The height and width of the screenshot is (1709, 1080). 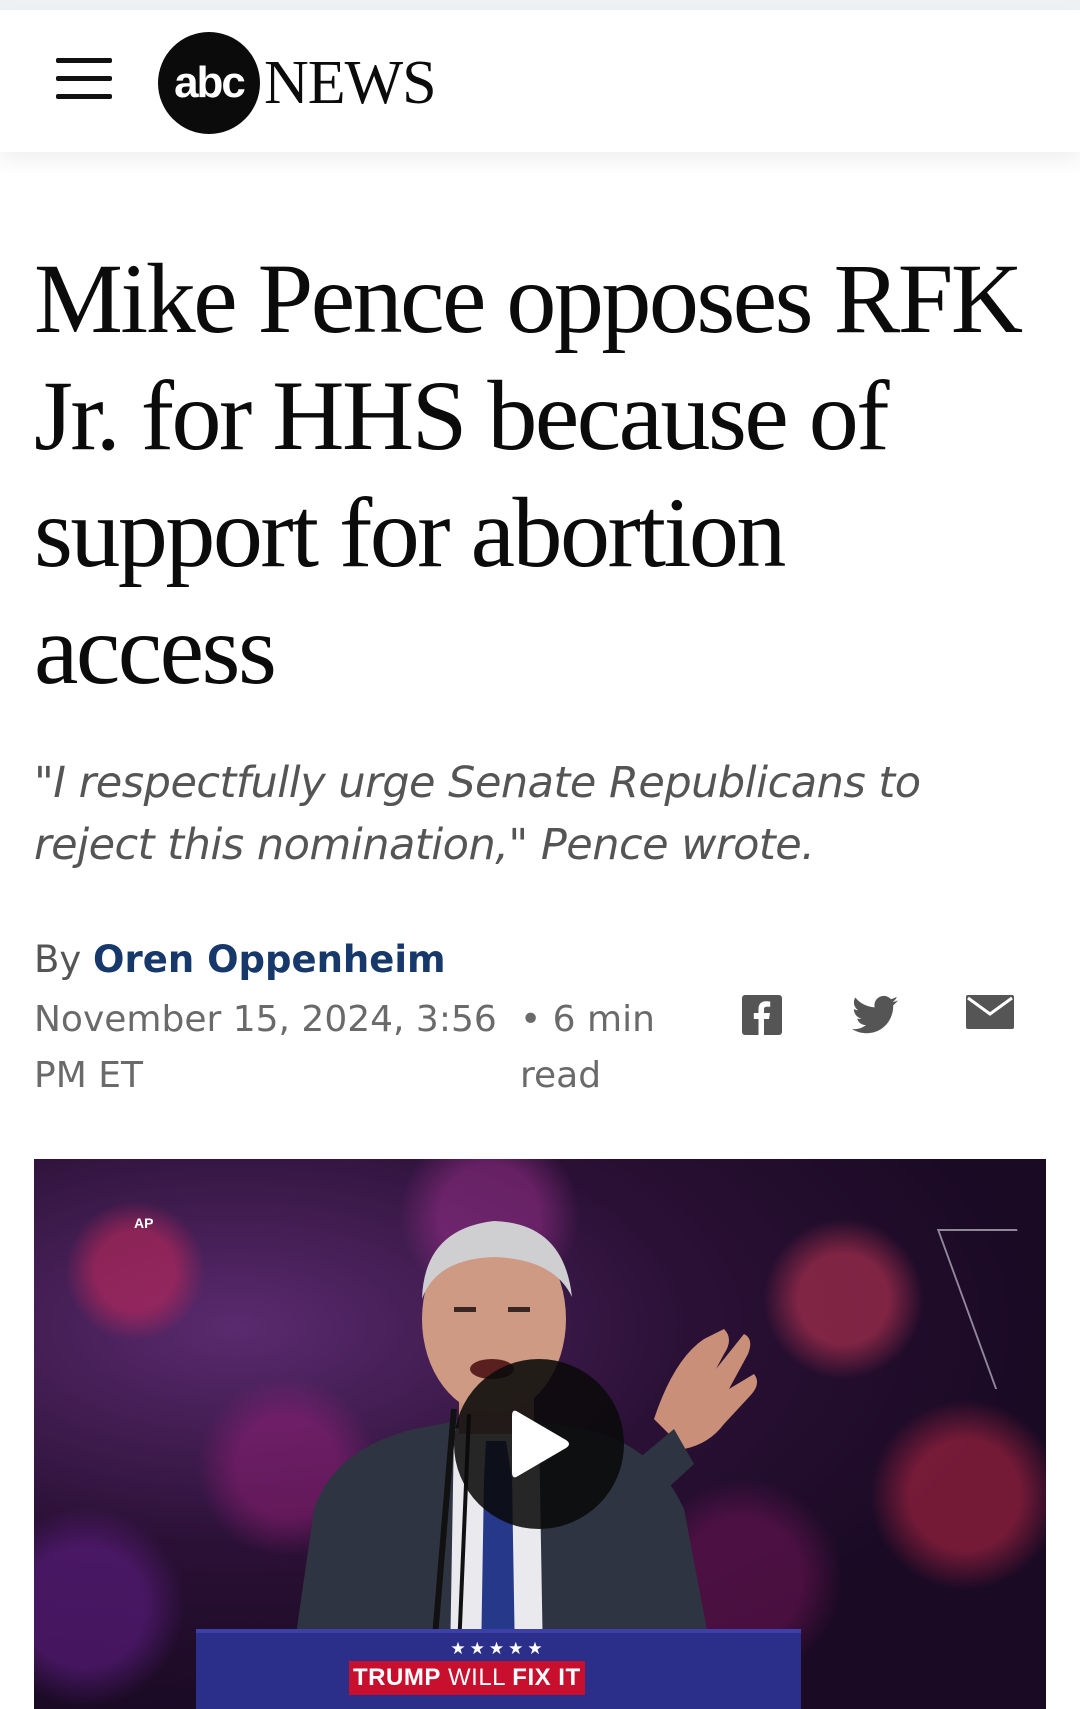 What do you see at coordinates (539, 1444) in the screenshot?
I see `play-icon` at bounding box center [539, 1444].